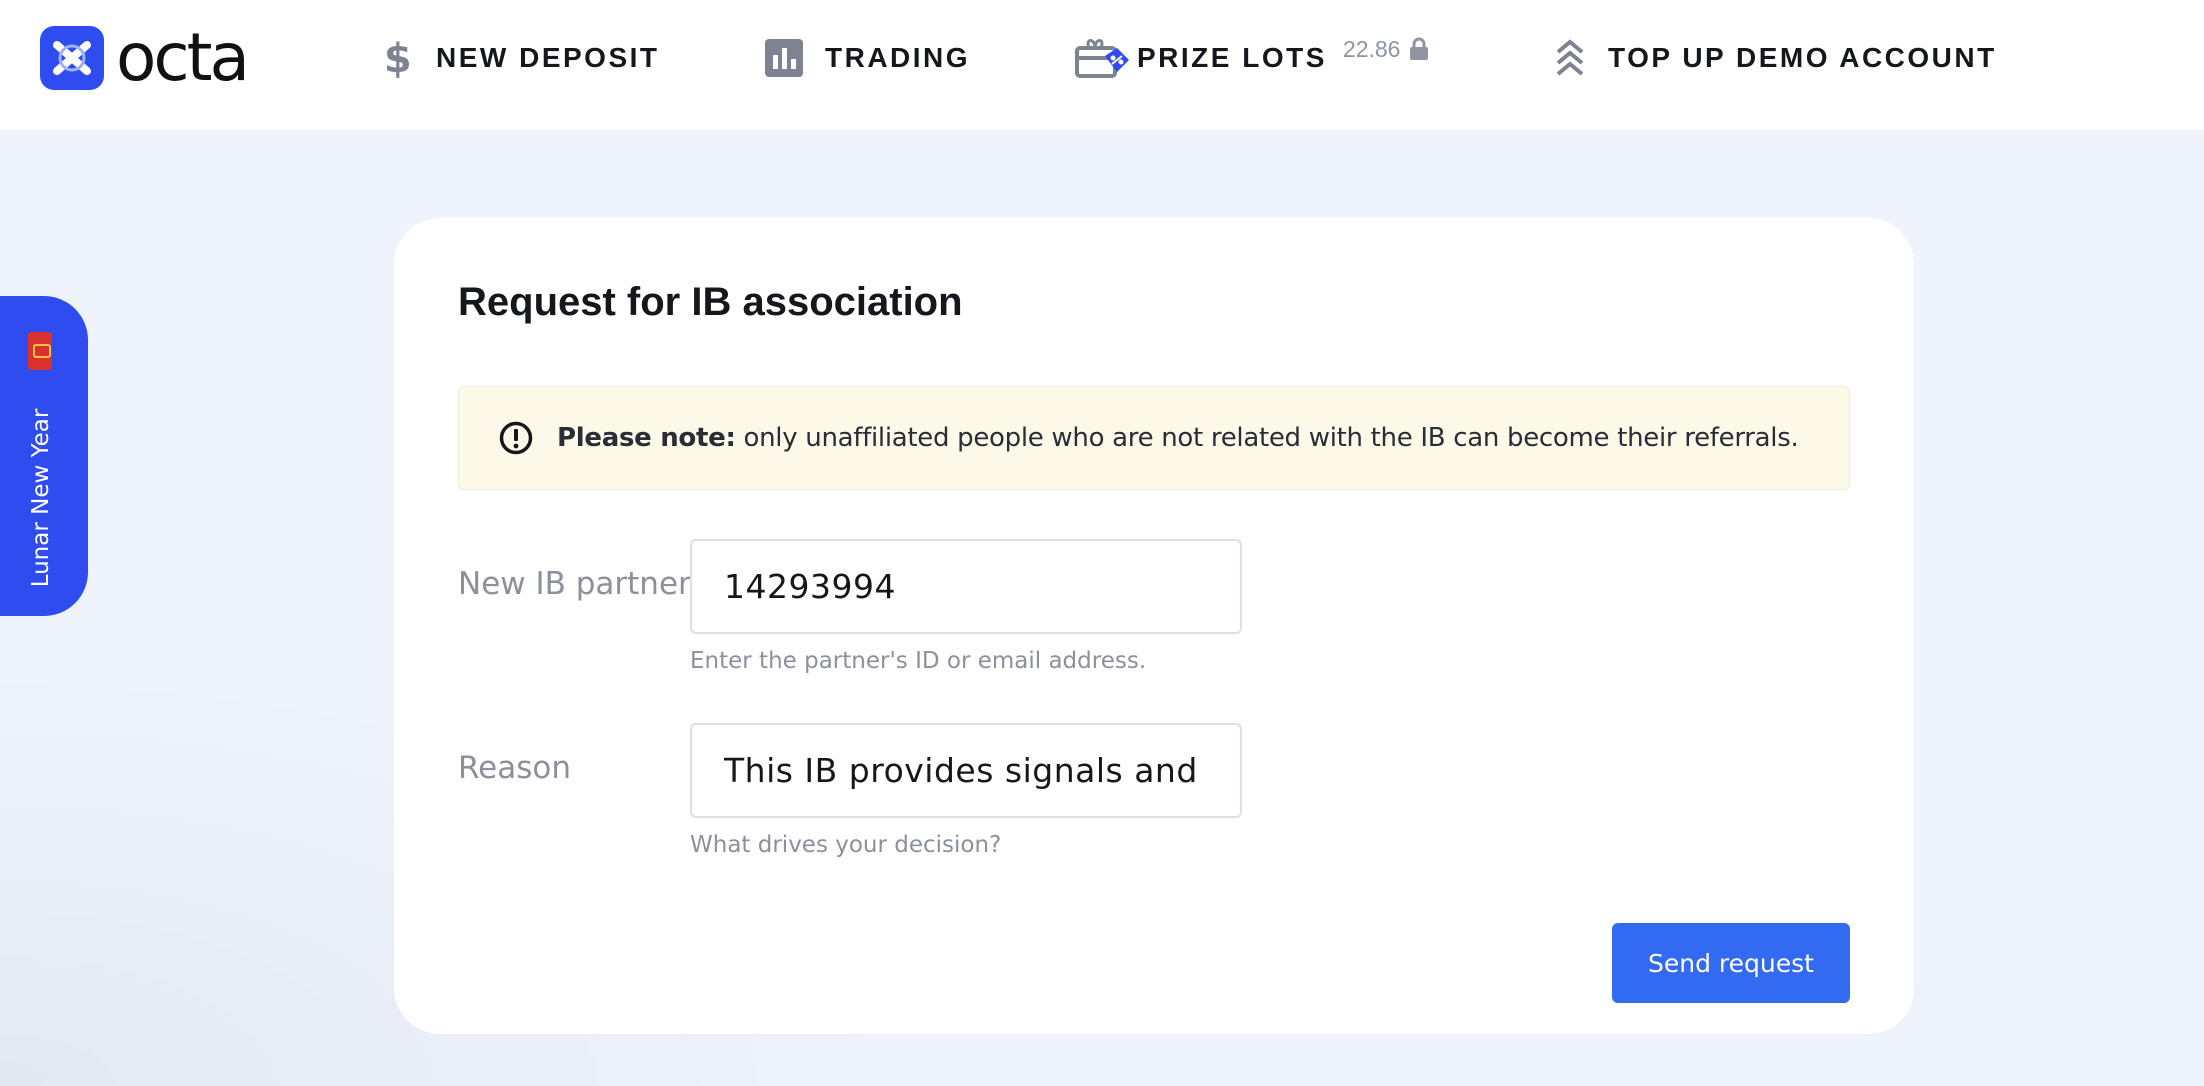  What do you see at coordinates (918, 661) in the screenshot?
I see `partner-hint: Enter the partner's ID or email address.` at bounding box center [918, 661].